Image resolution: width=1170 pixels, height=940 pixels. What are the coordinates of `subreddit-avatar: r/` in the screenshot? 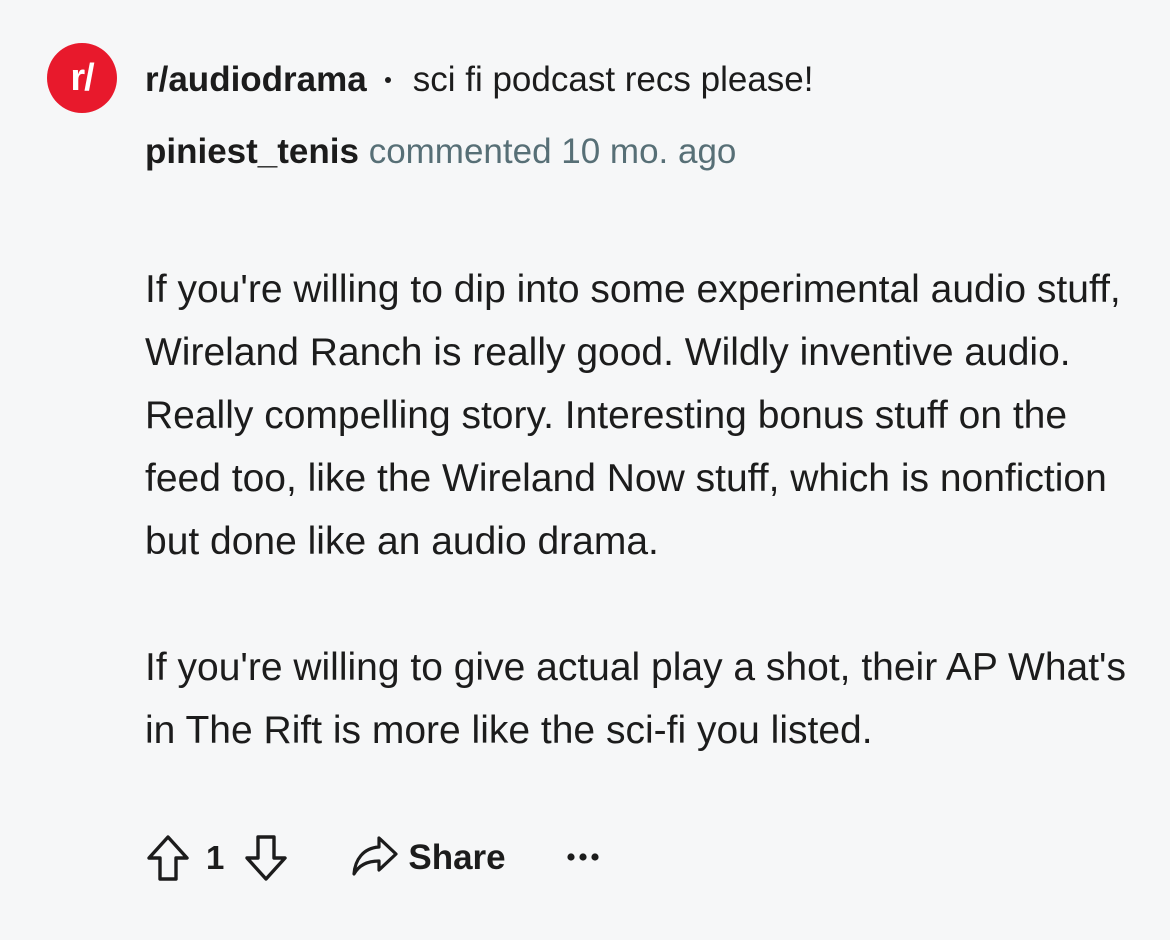 It's located at (82, 78).